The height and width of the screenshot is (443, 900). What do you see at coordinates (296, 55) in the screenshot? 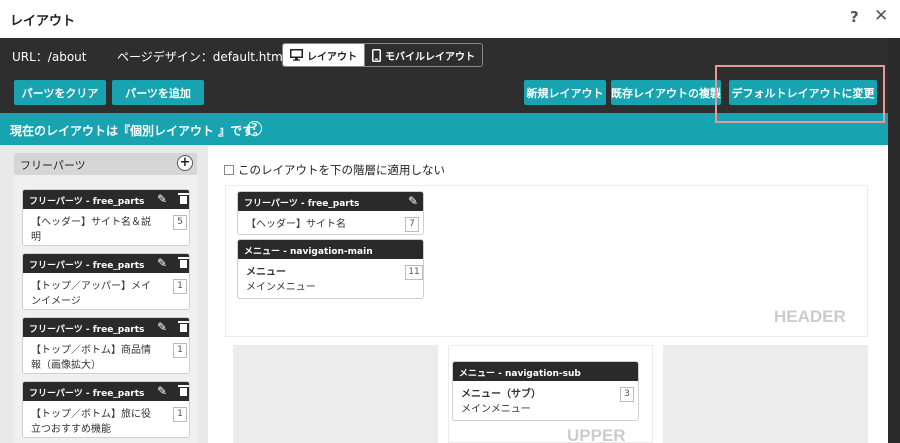
I see `monitor-icon` at bounding box center [296, 55].